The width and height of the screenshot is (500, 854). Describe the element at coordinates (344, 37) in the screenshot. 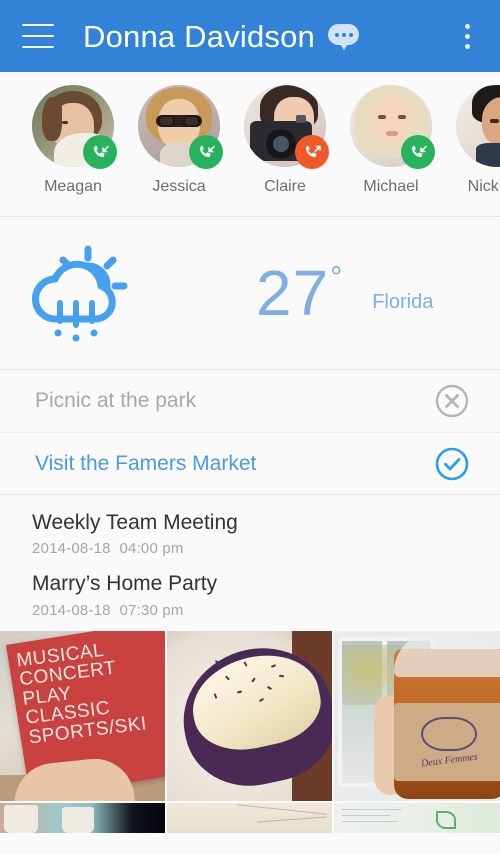

I see `chat-bubble-icon` at that location.